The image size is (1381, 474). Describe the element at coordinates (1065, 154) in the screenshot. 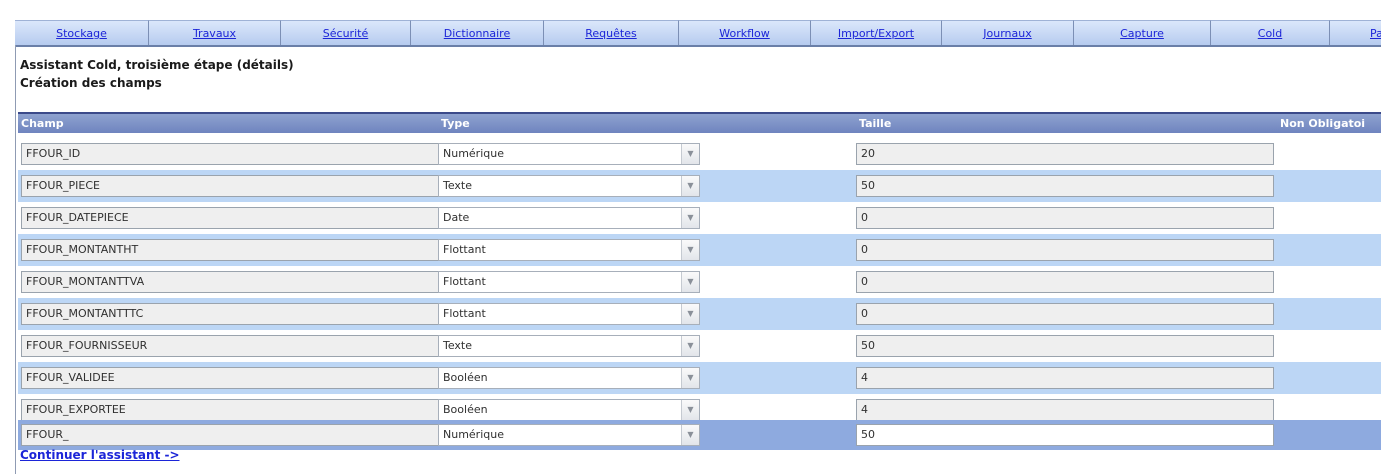

I see `taille-field: 20` at that location.